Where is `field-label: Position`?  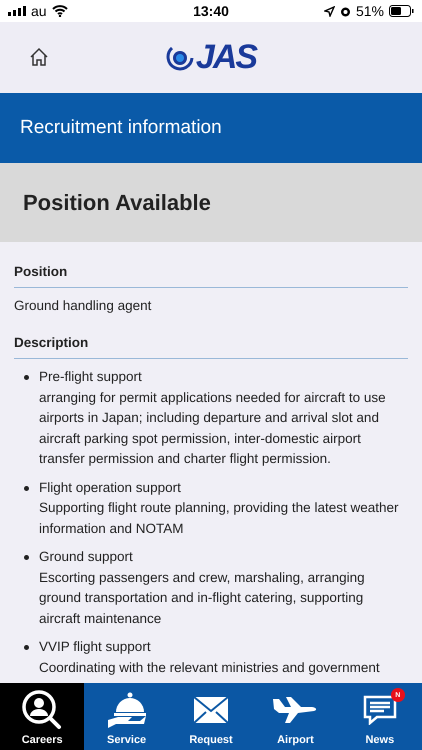
field-label: Position is located at coordinates (211, 276).